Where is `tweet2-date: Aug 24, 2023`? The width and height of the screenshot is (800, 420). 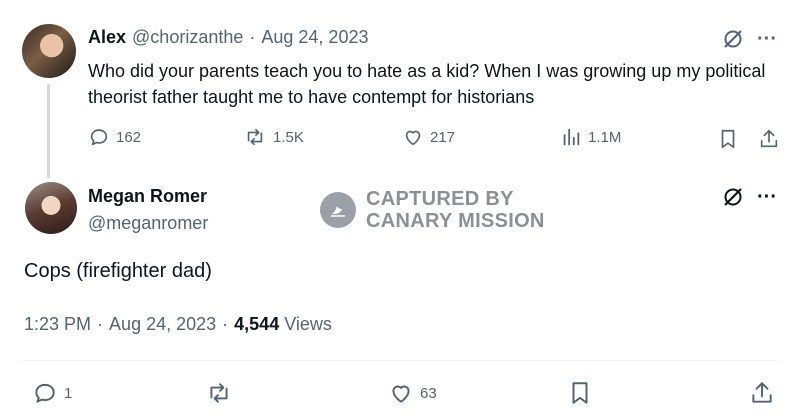 tweet2-date: Aug 24, 2023 is located at coordinates (162, 324).